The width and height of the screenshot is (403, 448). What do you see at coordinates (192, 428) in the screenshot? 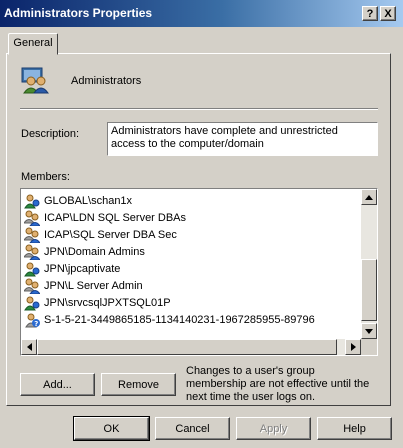
I see `cancel-button: Cancel` at bounding box center [192, 428].